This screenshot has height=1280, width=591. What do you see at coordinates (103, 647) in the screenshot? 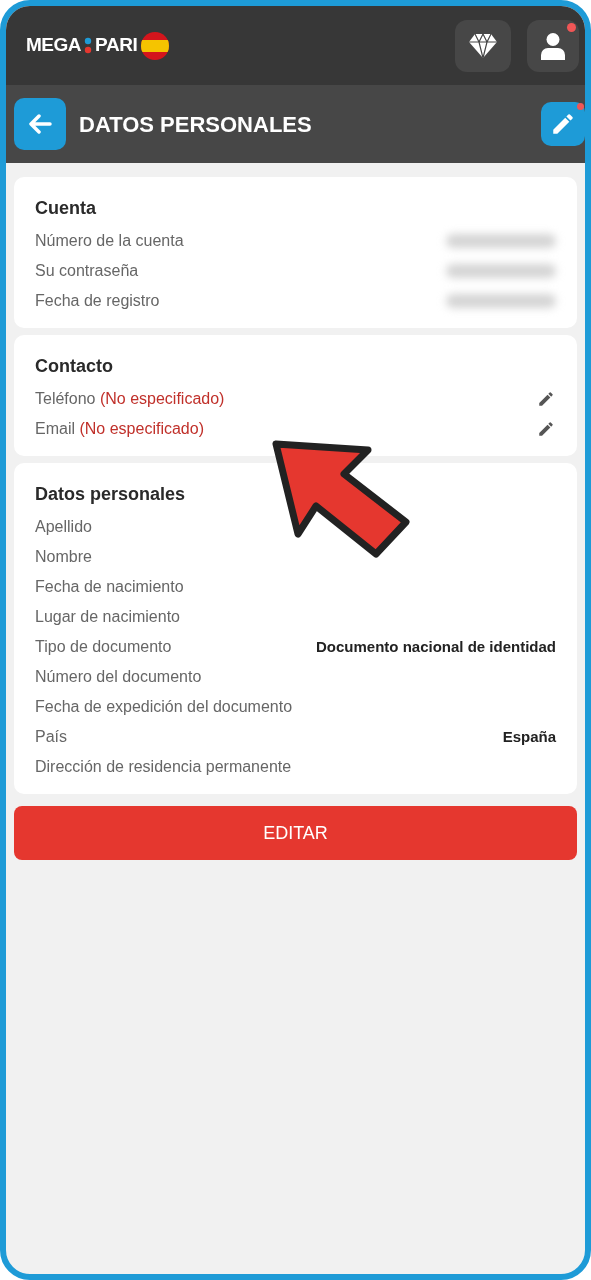
I see `field-label: Tipo de documento` at bounding box center [103, 647].